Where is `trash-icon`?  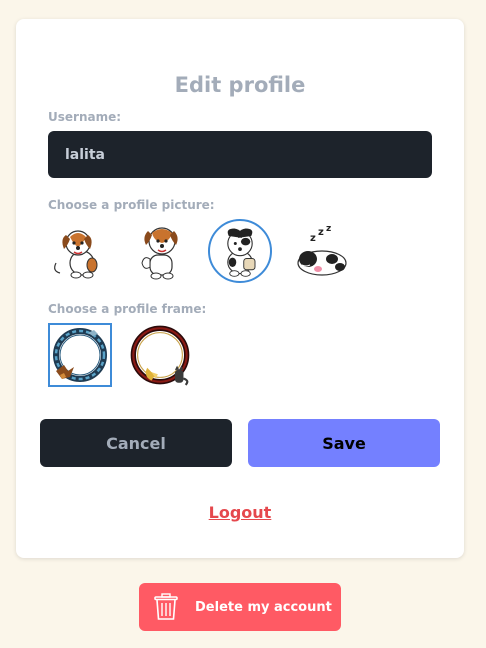
trash-icon is located at coordinates (166, 606).